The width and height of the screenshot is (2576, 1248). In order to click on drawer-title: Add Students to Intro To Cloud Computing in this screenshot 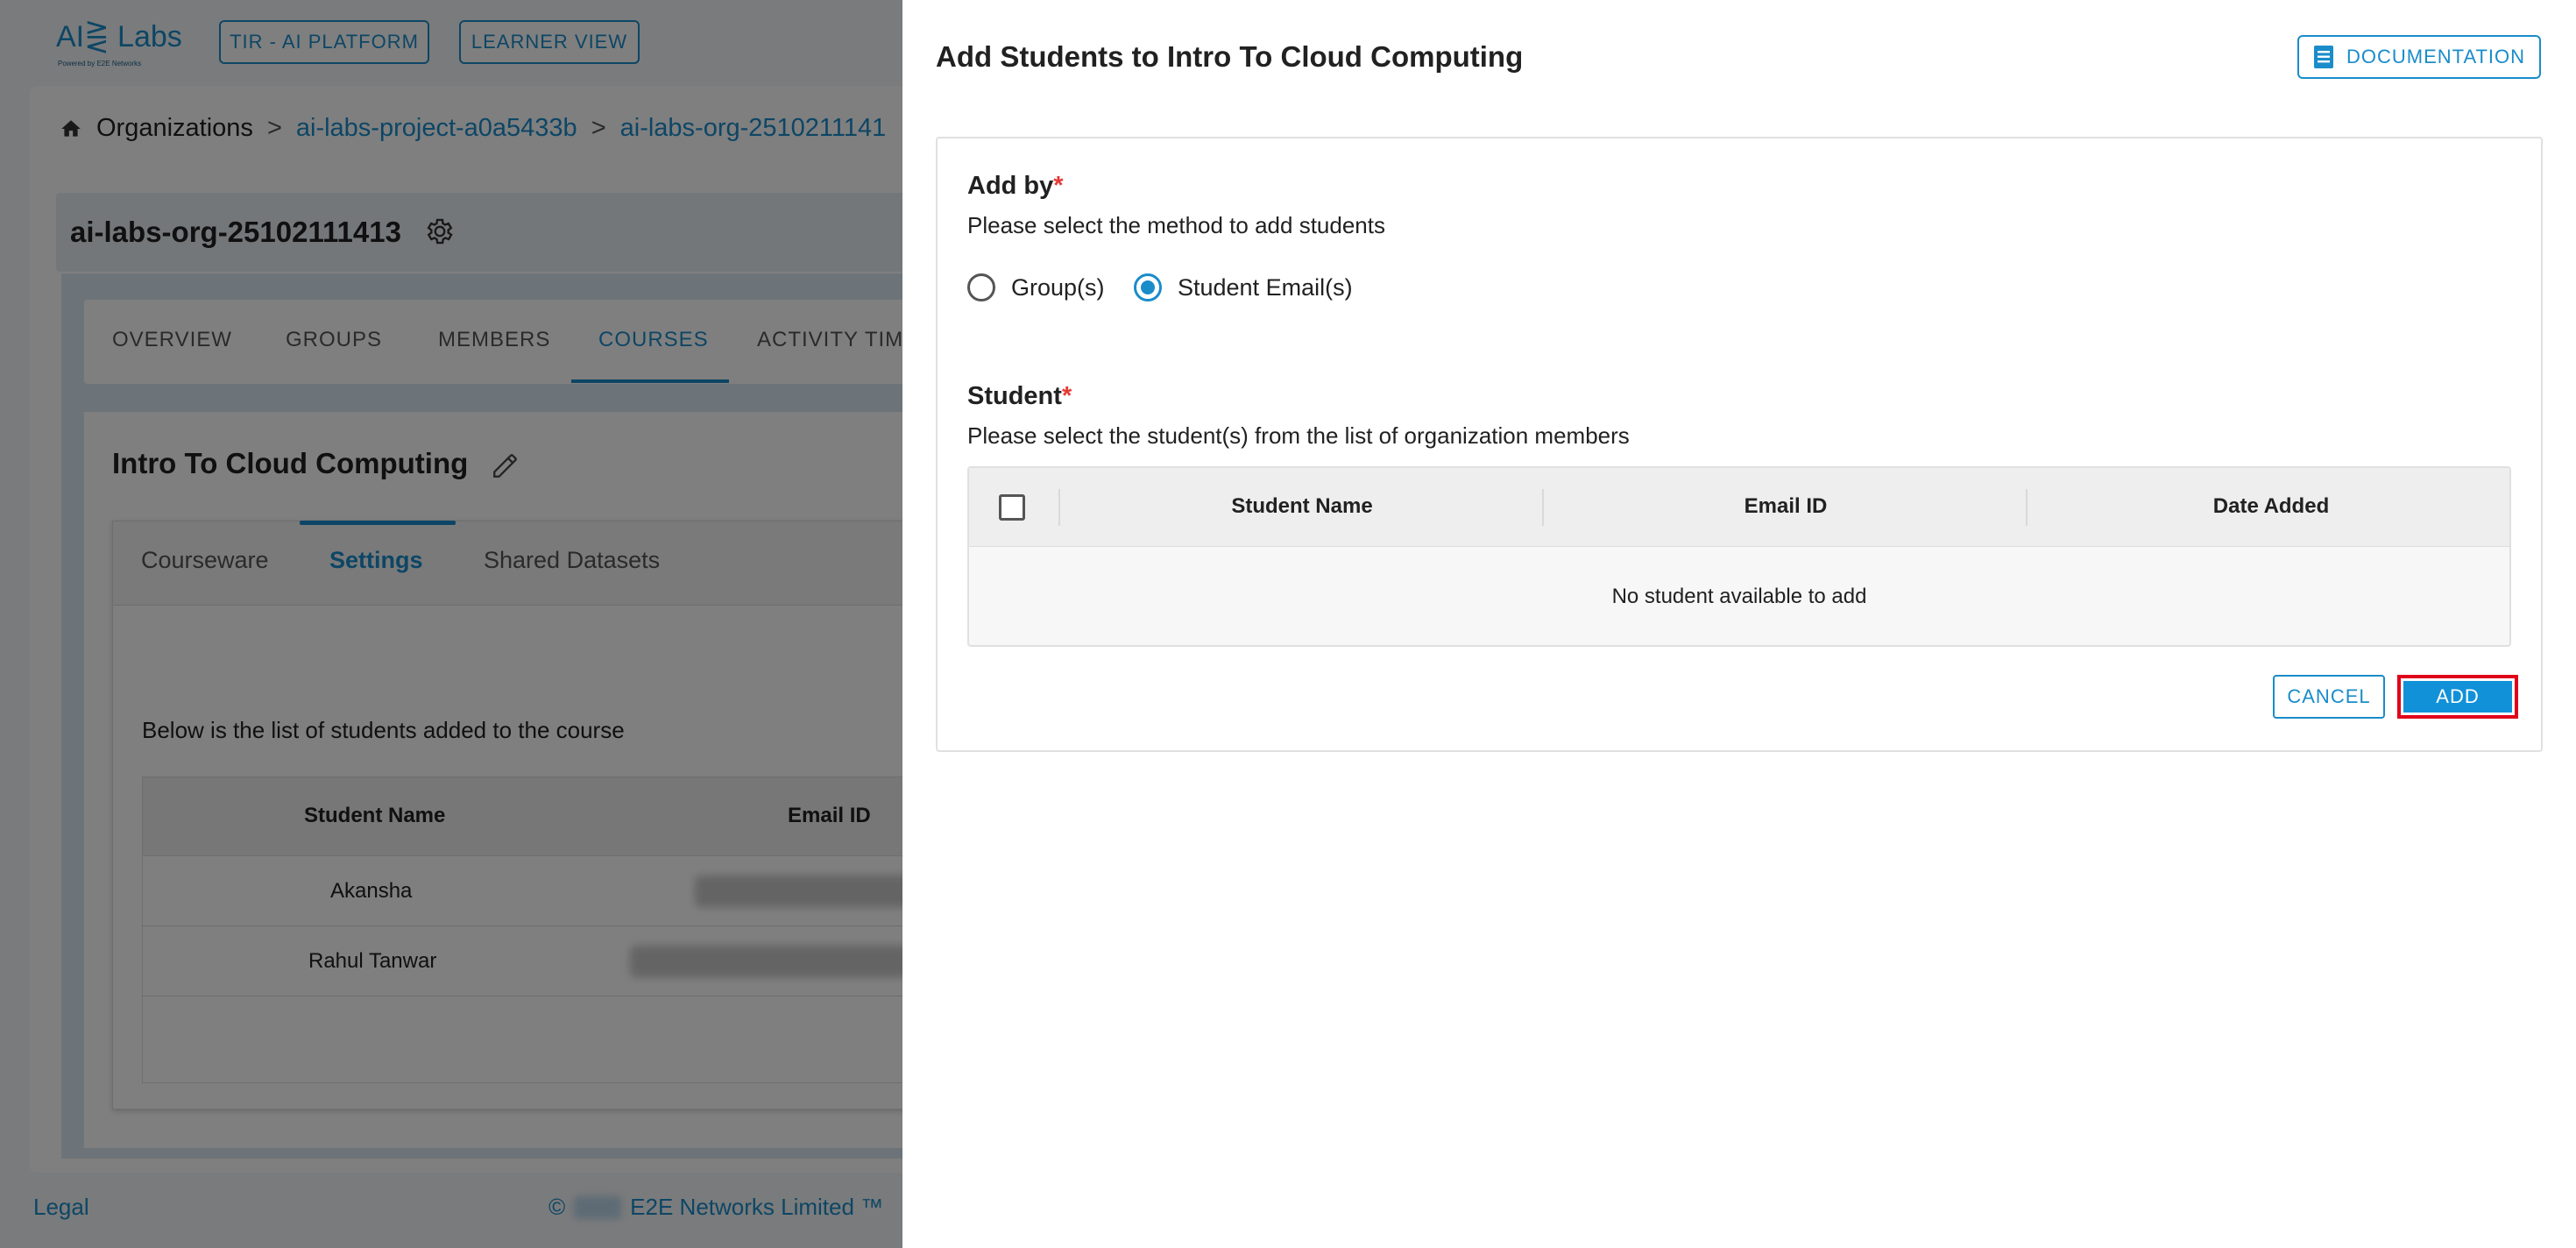, I will do `click(1230, 56)`.